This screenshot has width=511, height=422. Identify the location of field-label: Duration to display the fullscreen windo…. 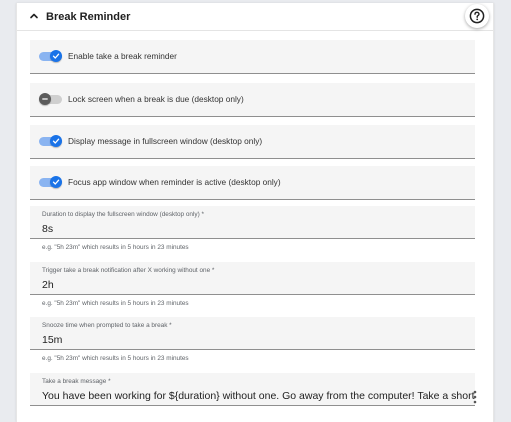
(123, 214).